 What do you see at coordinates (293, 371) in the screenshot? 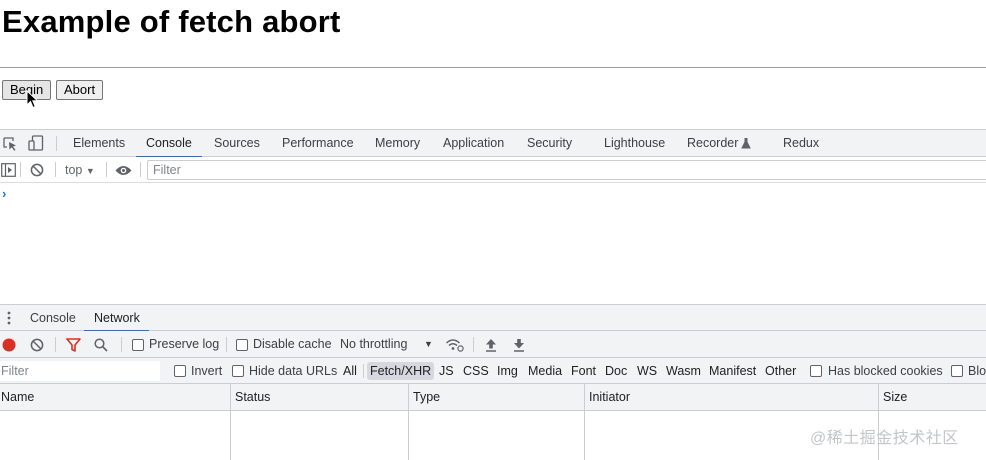
I see `hide-data-urls-label: Hide data URLs` at bounding box center [293, 371].